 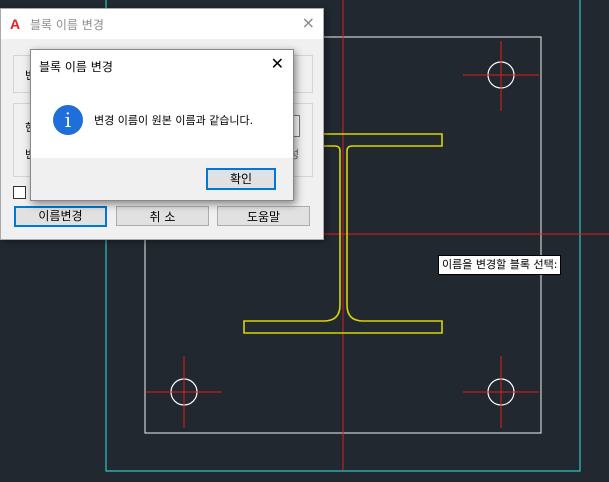 I want to click on autocad-logo-icon: A, so click(x=15, y=24).